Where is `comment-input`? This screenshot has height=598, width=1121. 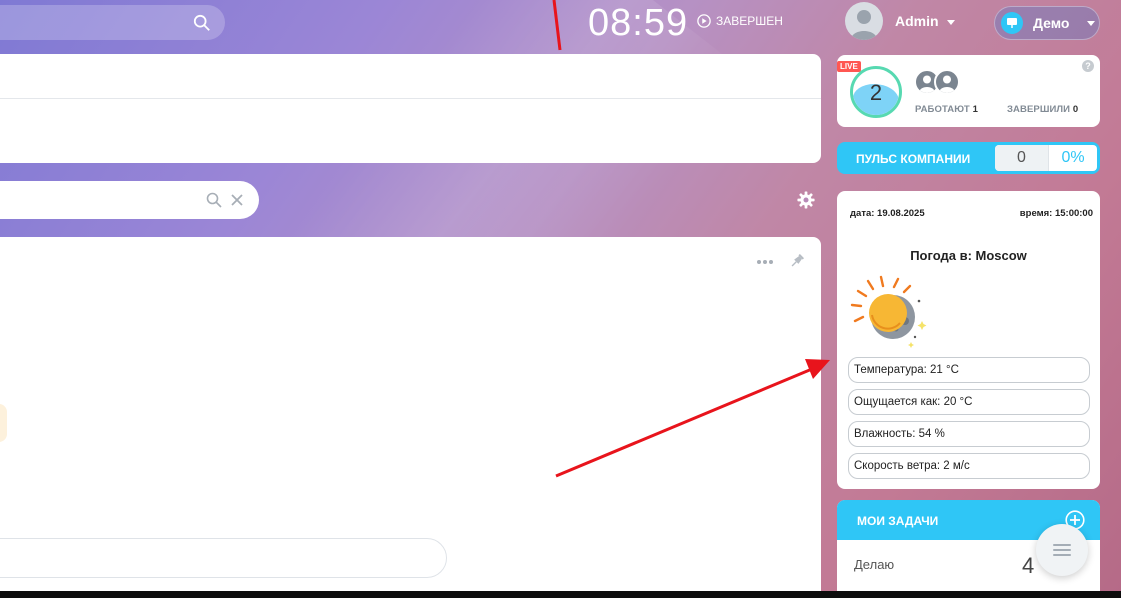
comment-input is located at coordinates (223, 558).